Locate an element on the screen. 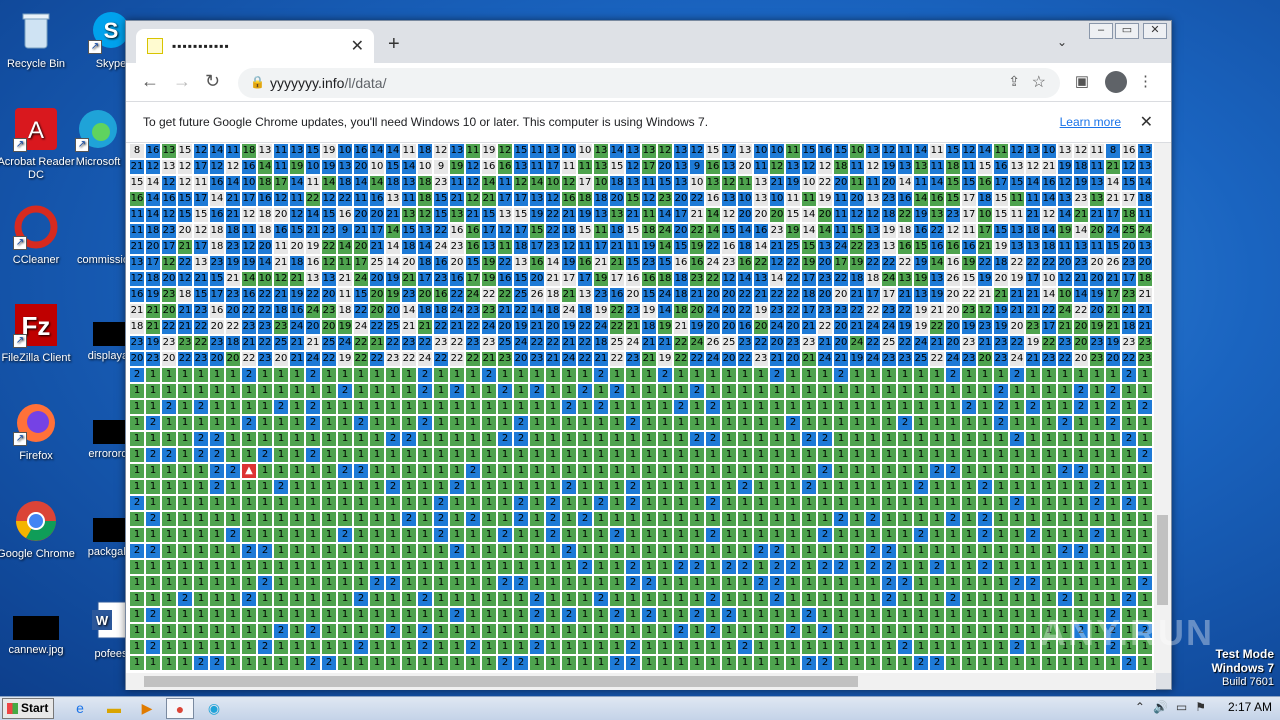 This screenshot has height=720, width=1280. grid-cell: 14 is located at coordinates (345, 247).